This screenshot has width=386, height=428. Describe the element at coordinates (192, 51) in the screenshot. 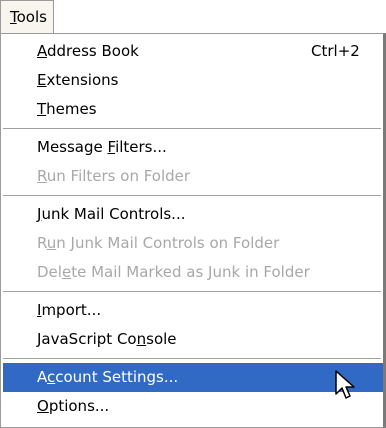

I see `menu-item-address-book: Address Book Ctrl+2` at that location.